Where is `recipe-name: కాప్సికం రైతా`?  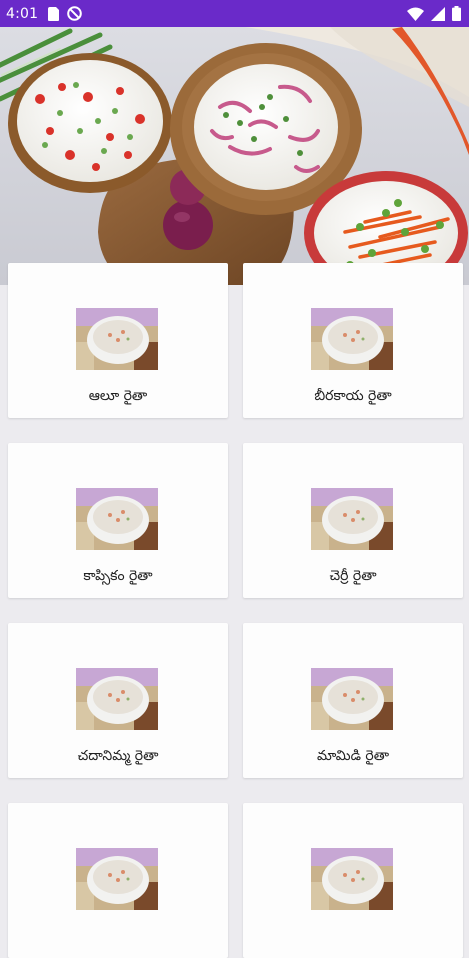 recipe-name: కాప్సికం రైతా is located at coordinates (118, 576).